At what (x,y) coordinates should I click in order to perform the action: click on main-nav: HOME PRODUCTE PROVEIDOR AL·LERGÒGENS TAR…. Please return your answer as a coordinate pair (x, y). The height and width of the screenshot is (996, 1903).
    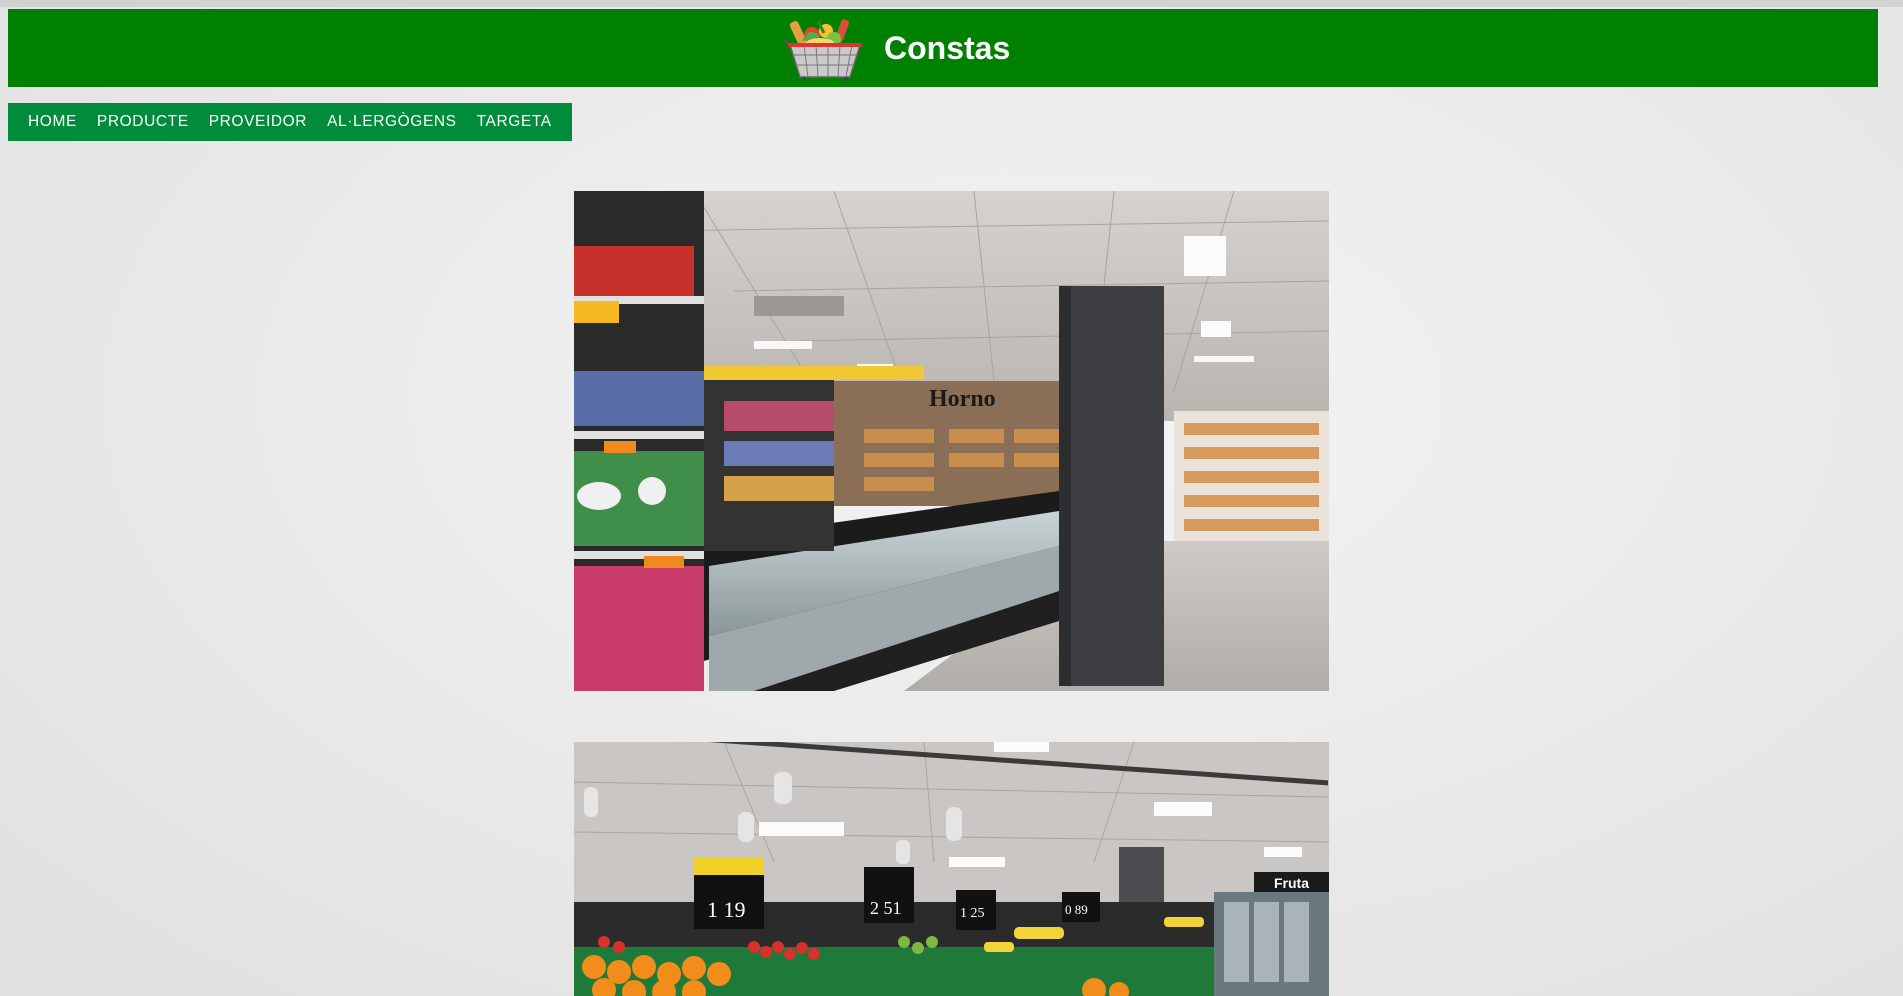
    Looking at the image, I should click on (290, 122).